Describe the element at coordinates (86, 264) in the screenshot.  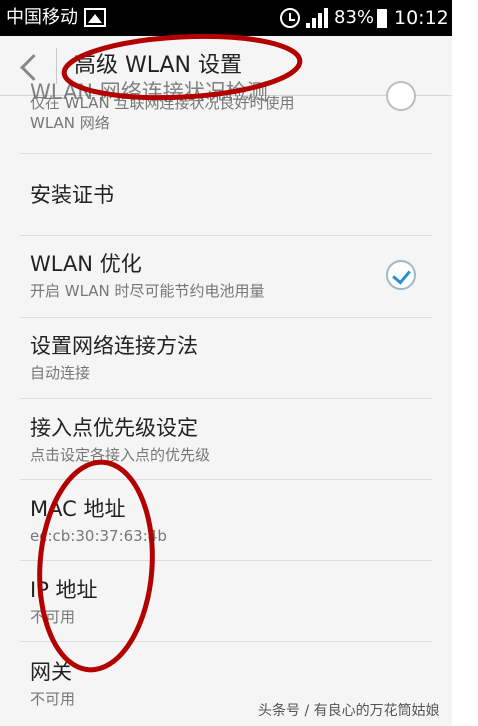
I see `list-item-title: WLAN 优化` at that location.